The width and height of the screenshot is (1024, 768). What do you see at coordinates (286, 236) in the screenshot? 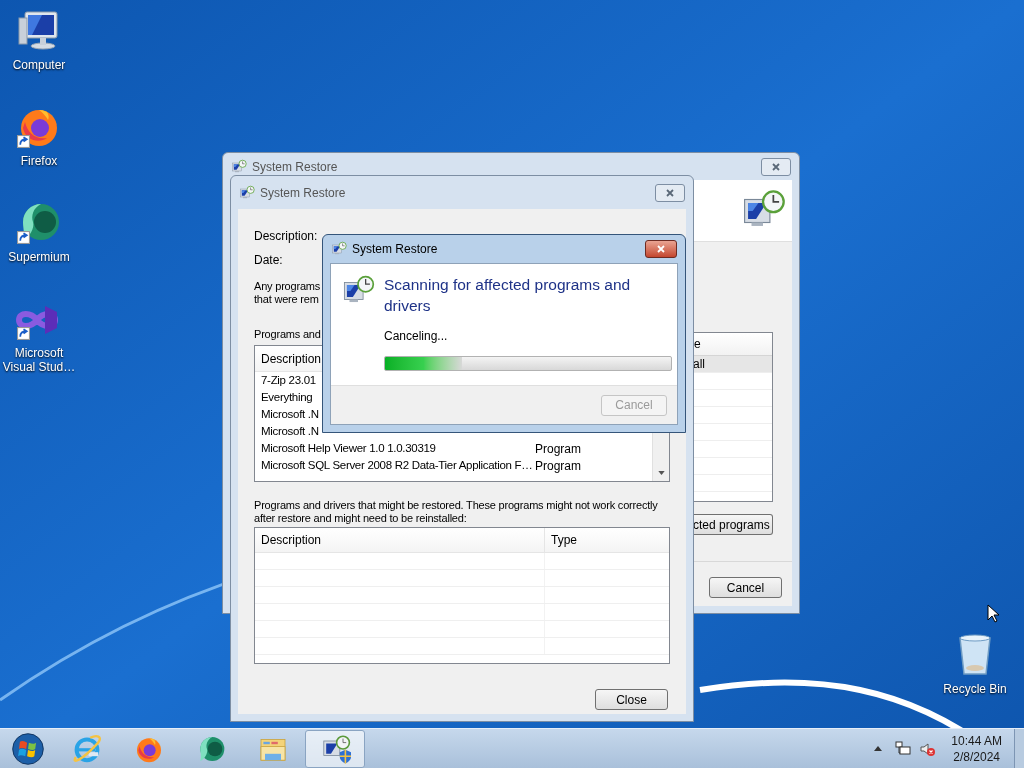
I see `field-label: Description:` at bounding box center [286, 236].